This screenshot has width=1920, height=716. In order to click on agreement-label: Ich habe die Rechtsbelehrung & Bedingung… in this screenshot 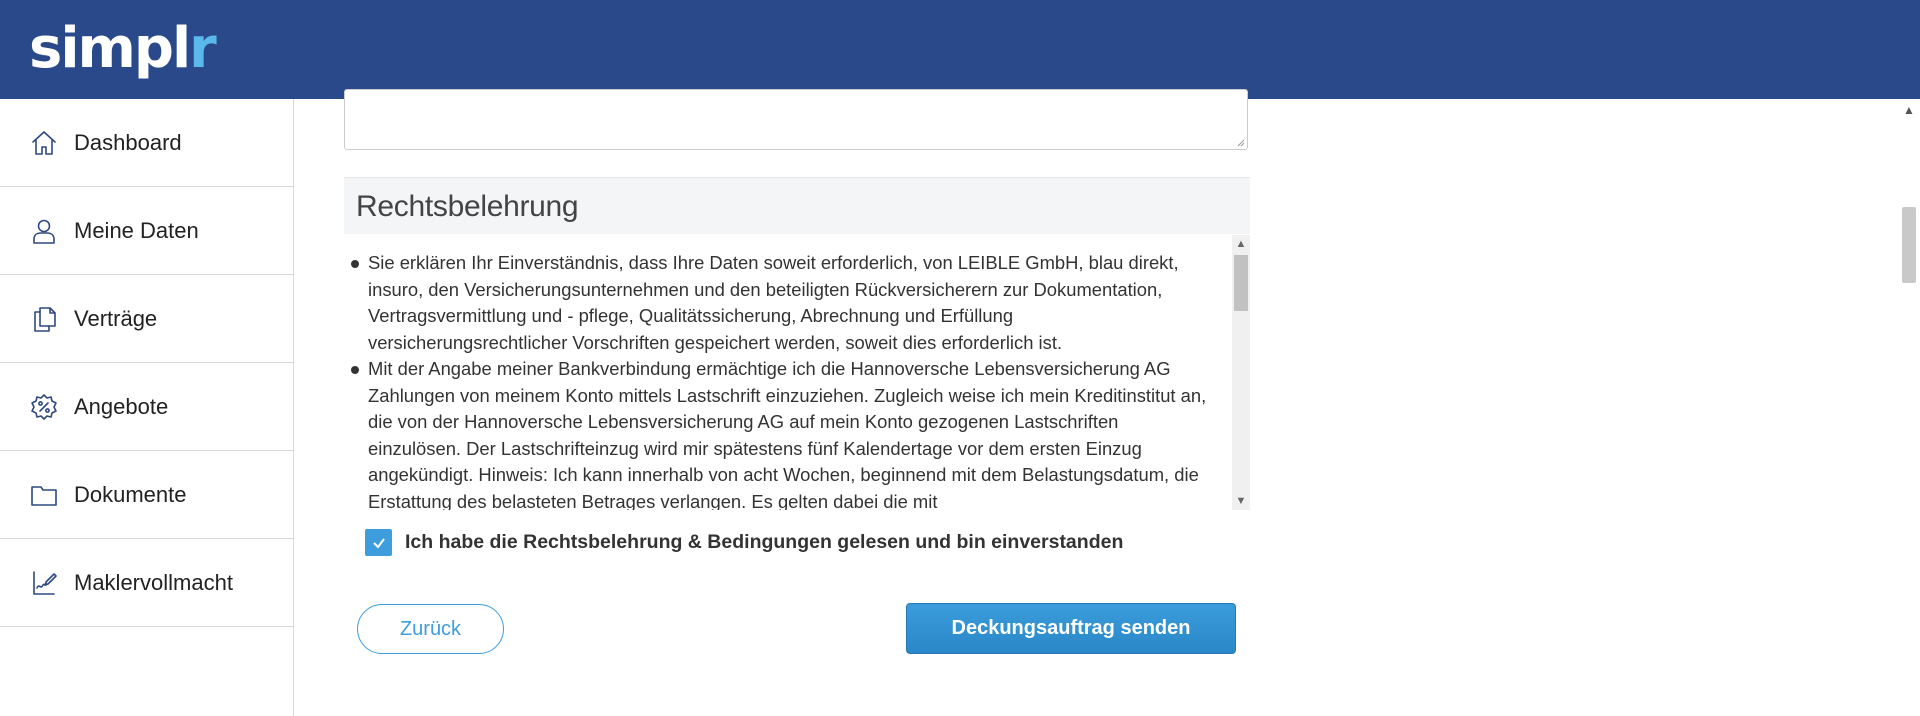, I will do `click(764, 542)`.